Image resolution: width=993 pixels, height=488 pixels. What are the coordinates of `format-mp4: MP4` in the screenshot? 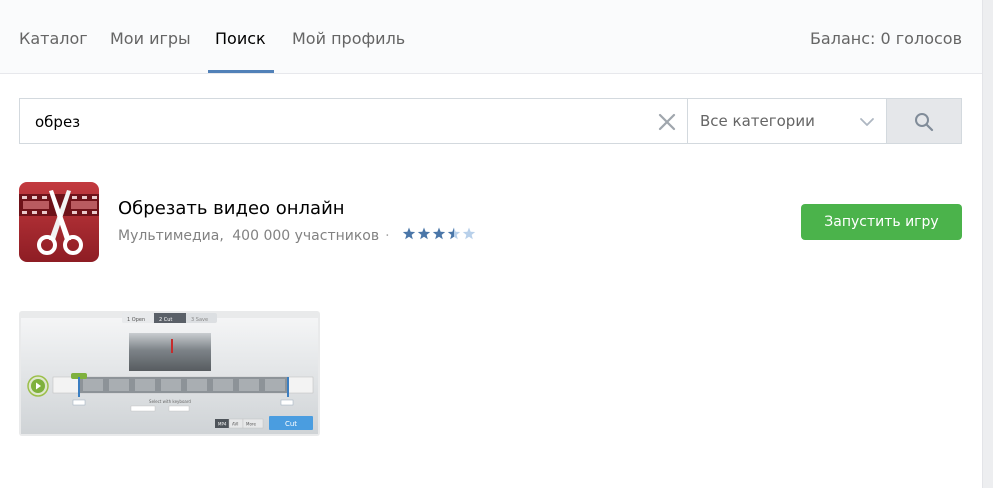 It's located at (222, 424).